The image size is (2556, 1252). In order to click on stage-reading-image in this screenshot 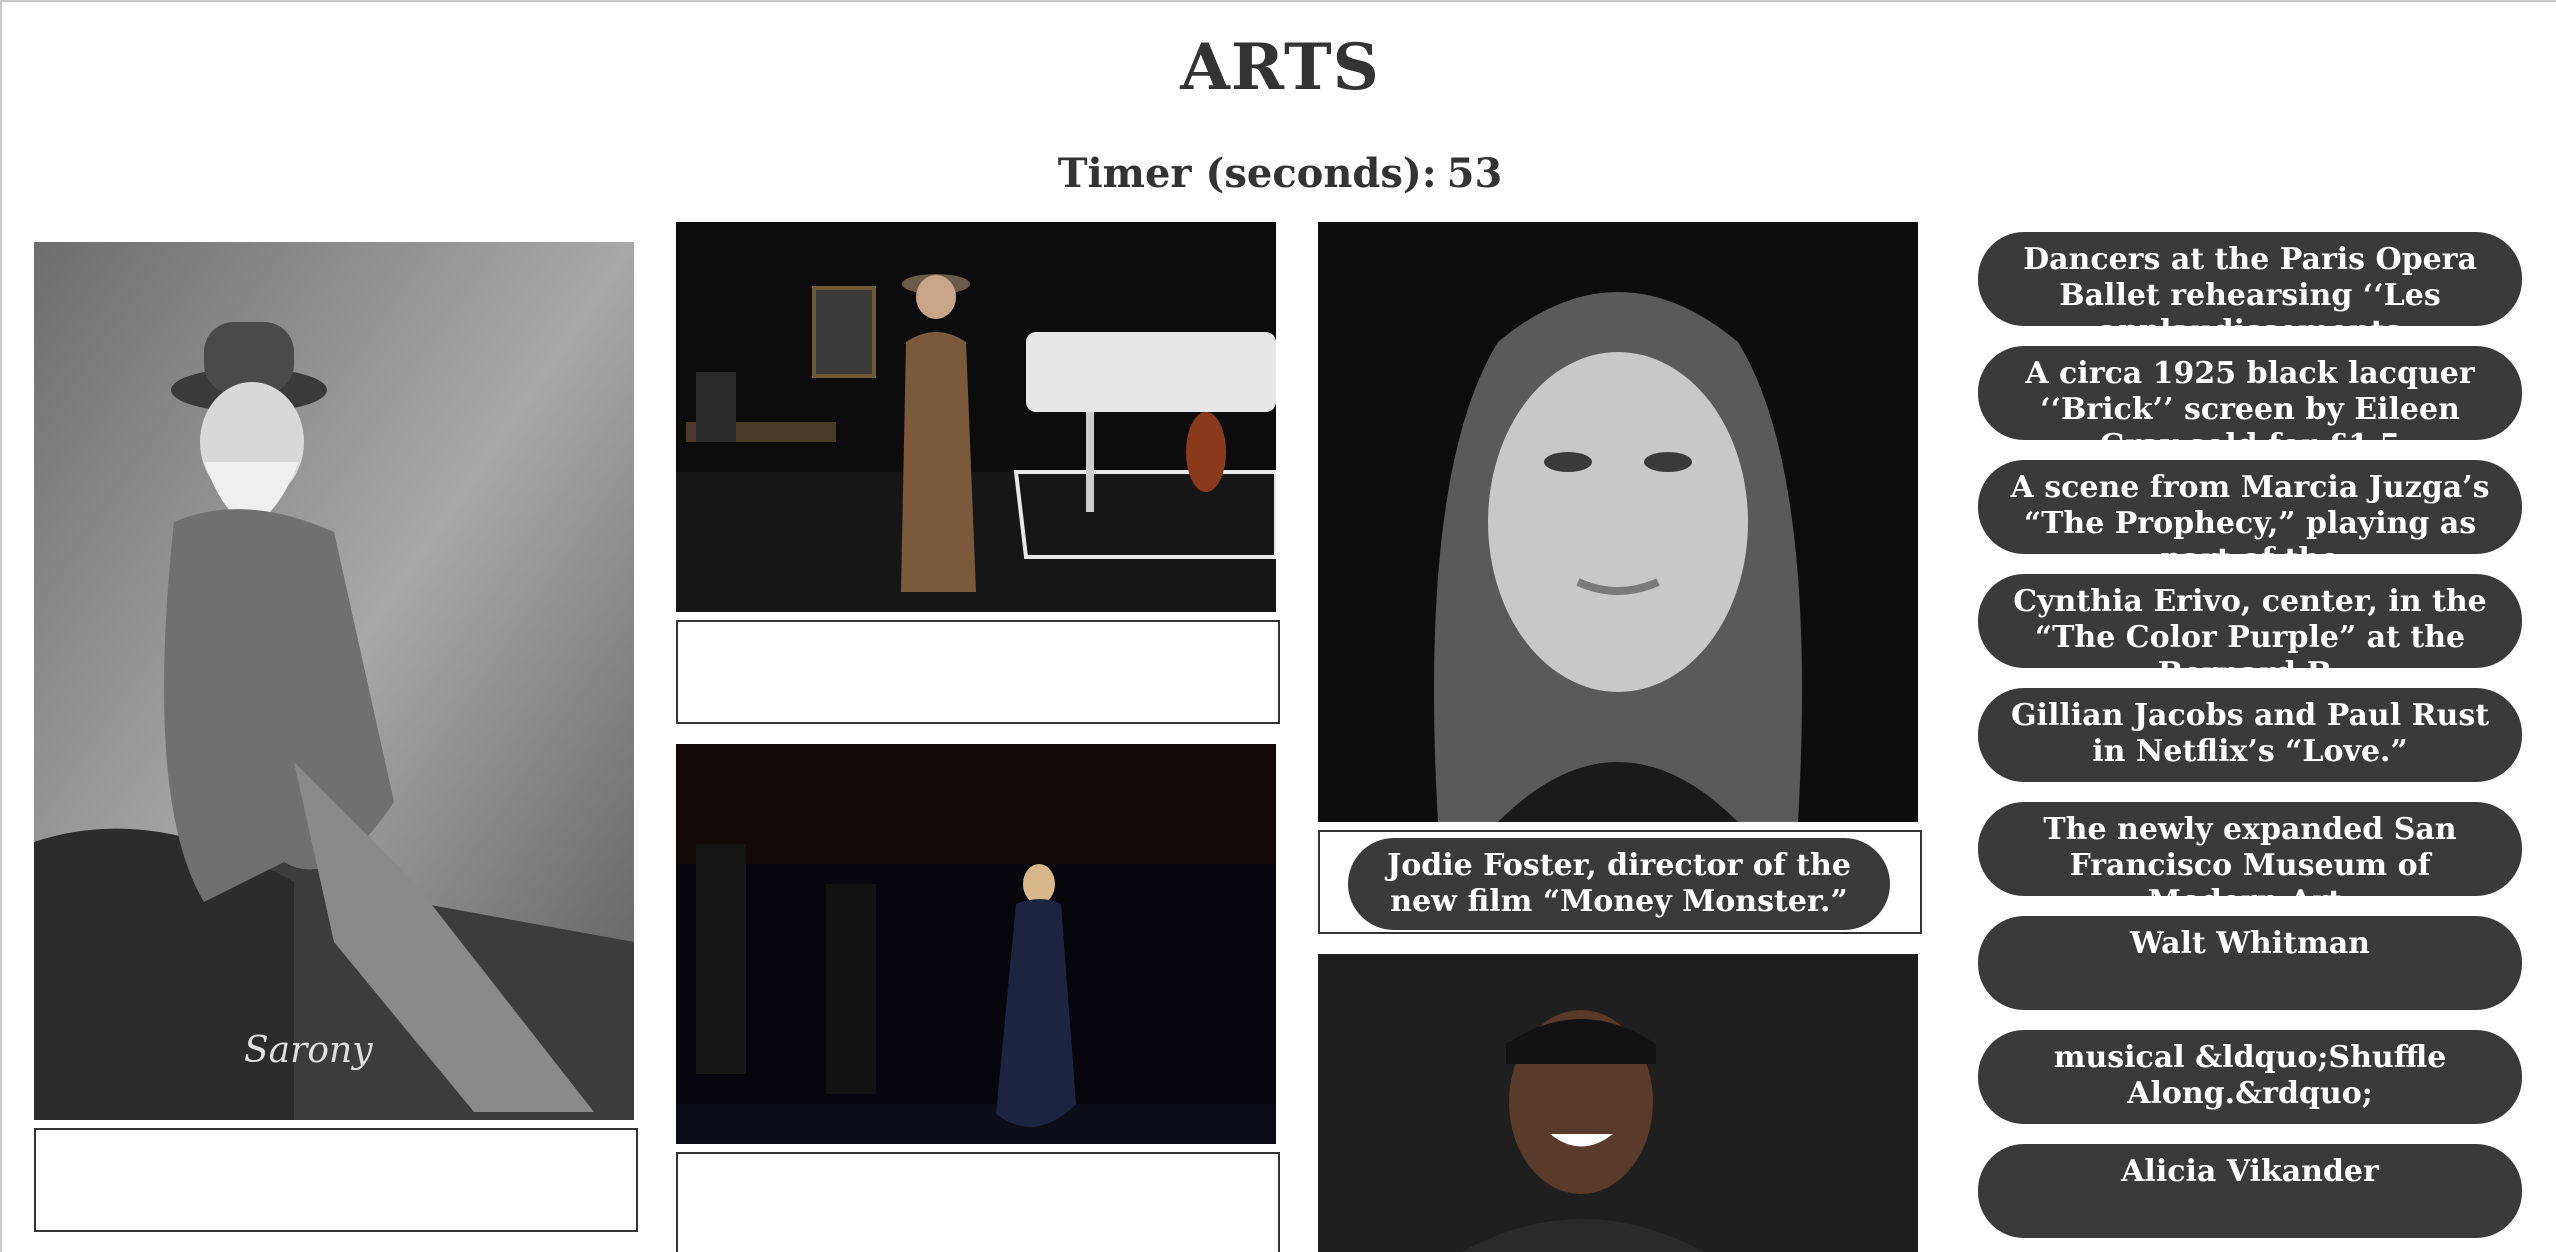, I will do `click(976, 417)`.